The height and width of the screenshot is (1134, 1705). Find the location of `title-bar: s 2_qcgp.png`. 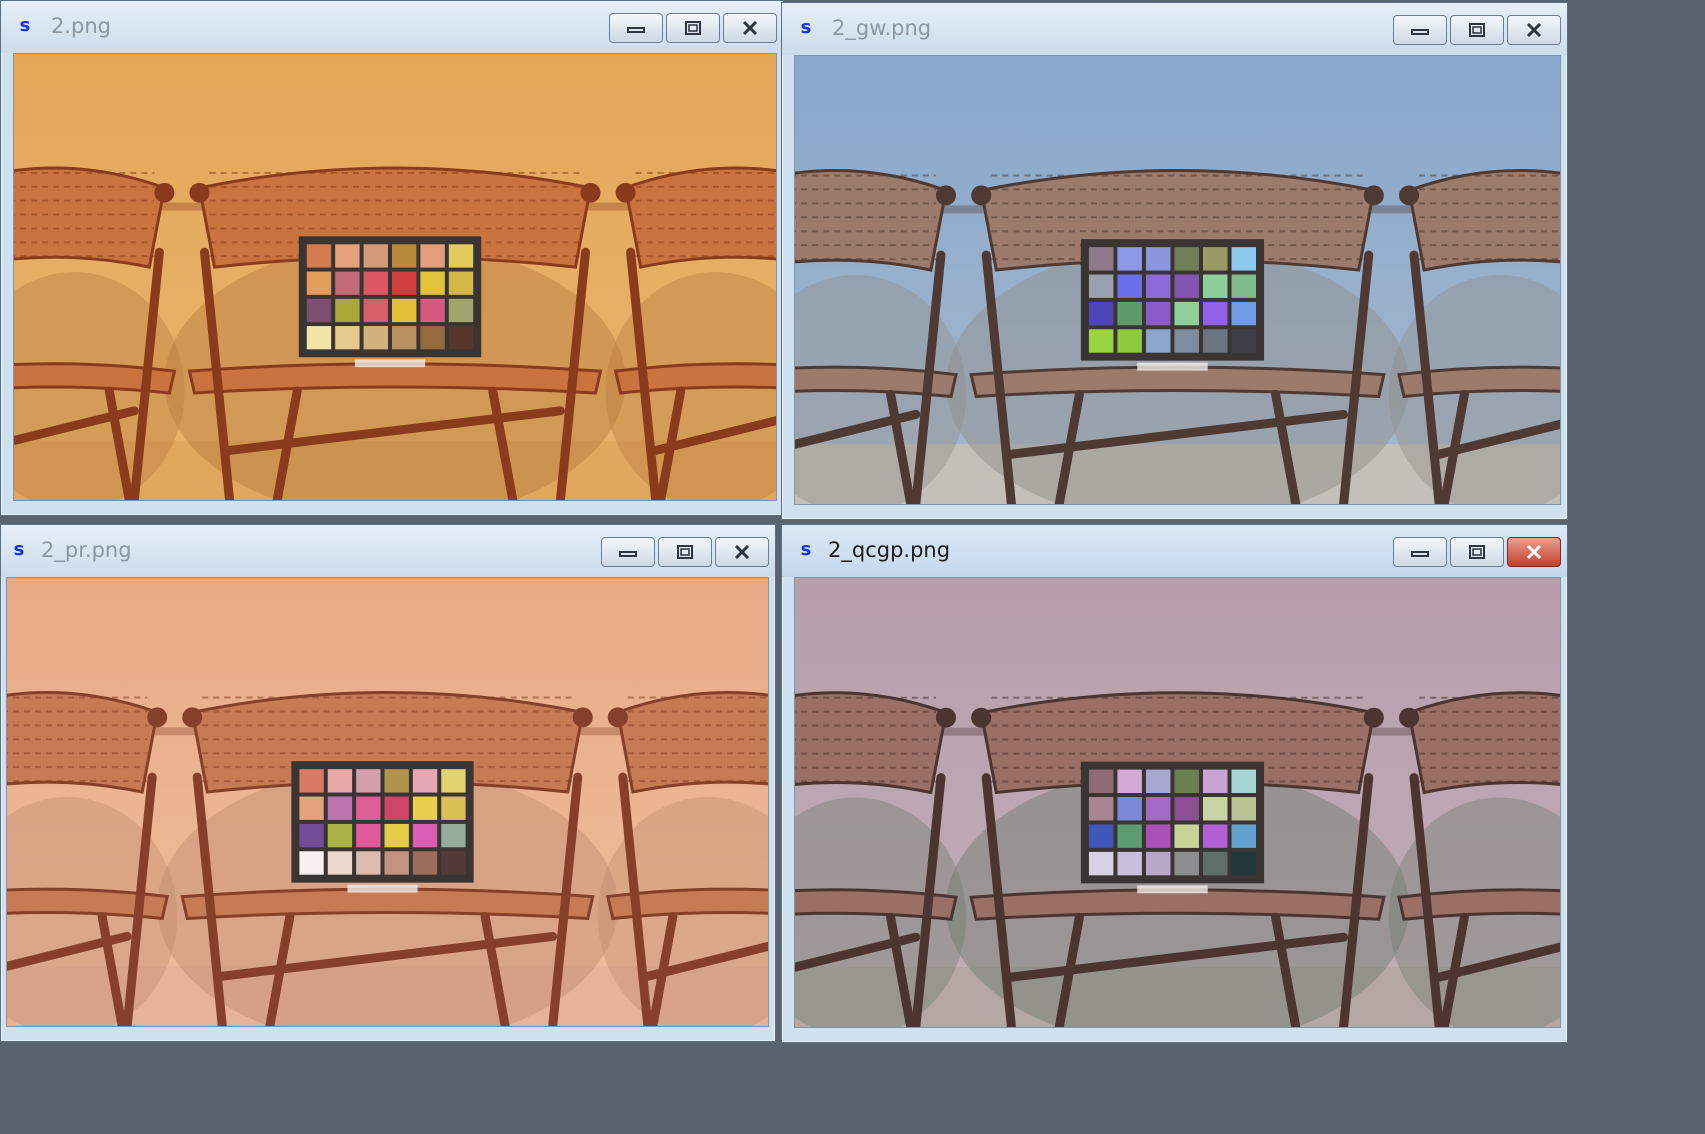

title-bar: s 2_qcgp.png is located at coordinates (1174, 551).